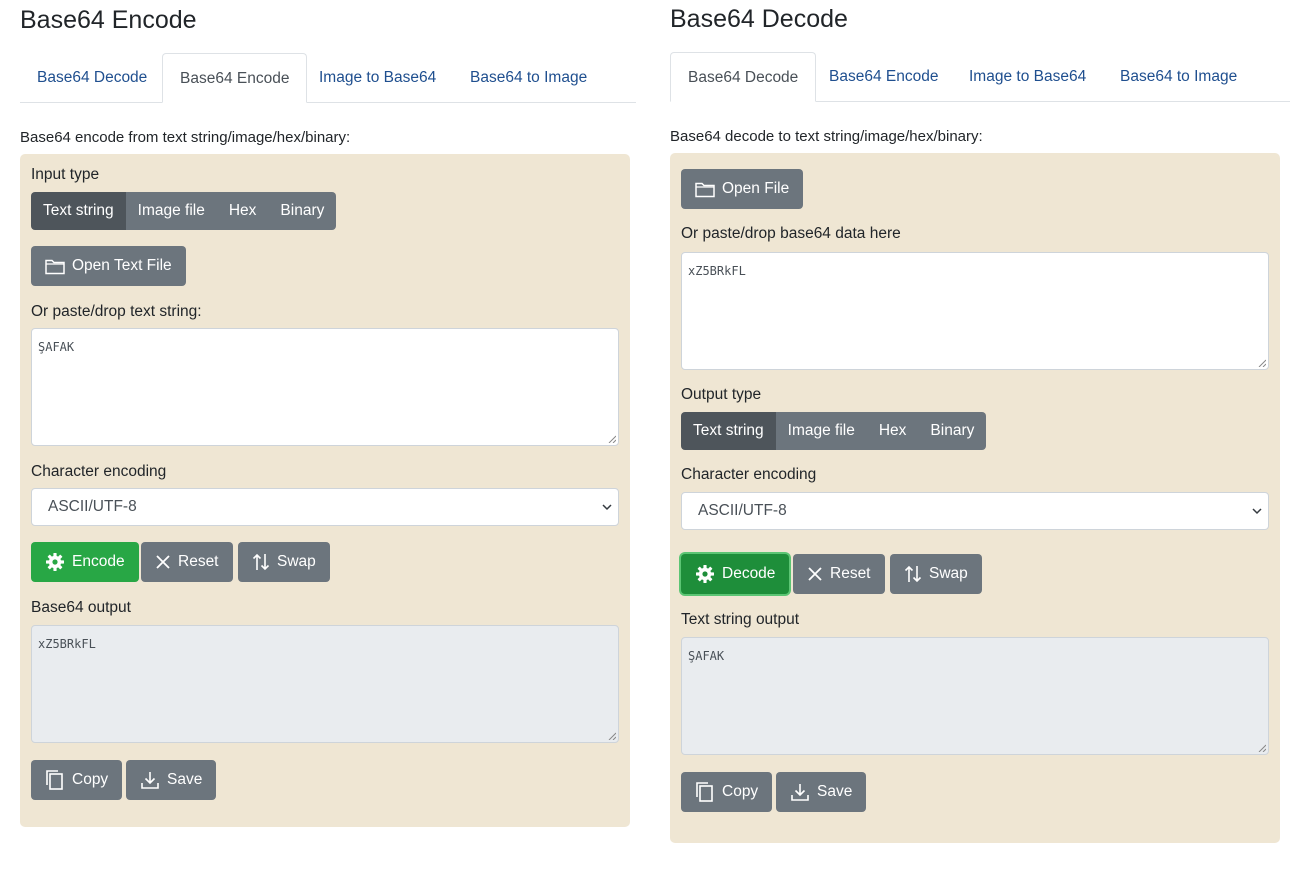 This screenshot has width=1312, height=869. What do you see at coordinates (122, 265) in the screenshot?
I see `open-text-file-label: Open Text File` at bounding box center [122, 265].